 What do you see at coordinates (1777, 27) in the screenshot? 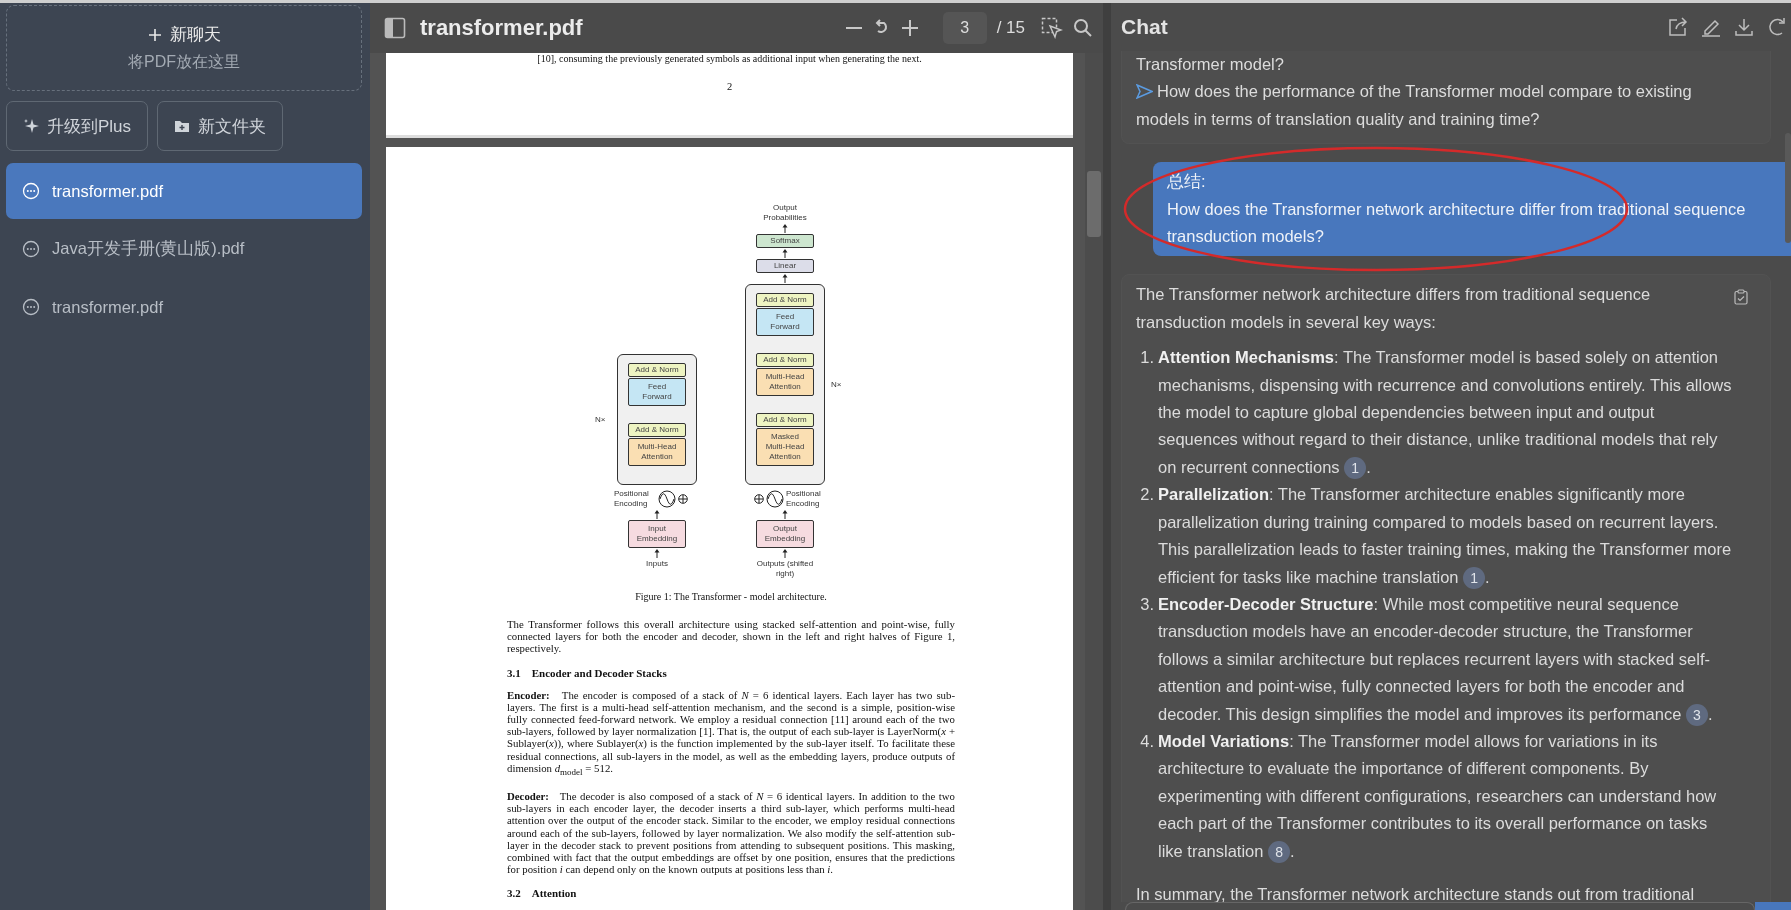
I see `refresh-icon` at bounding box center [1777, 27].